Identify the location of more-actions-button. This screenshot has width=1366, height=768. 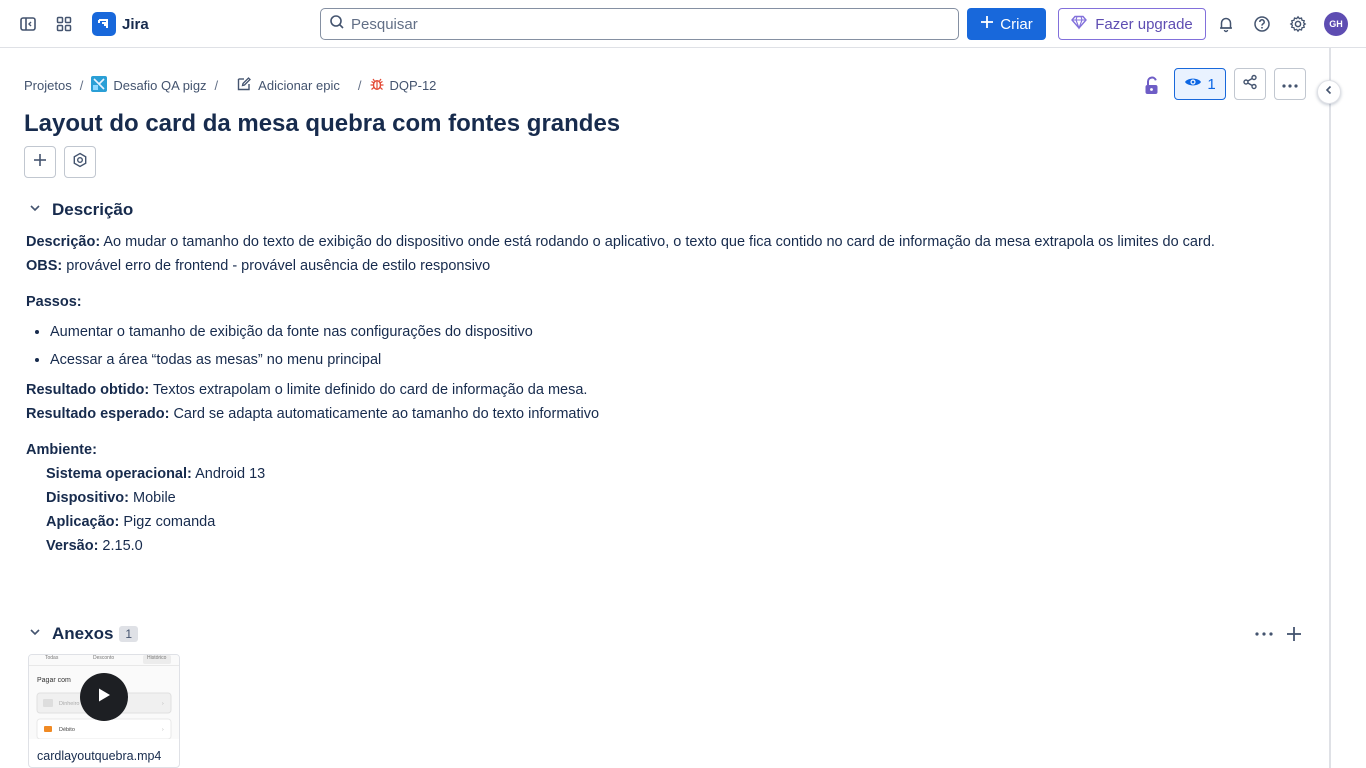
(1290, 84).